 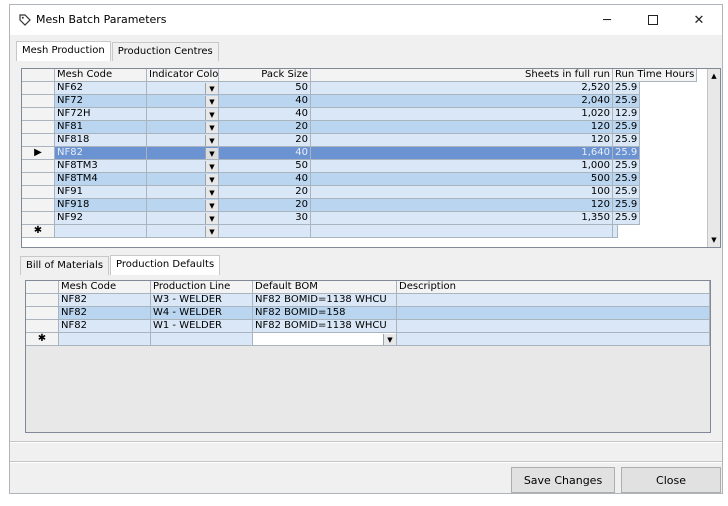 I want to click on column-mesh-code: Mesh Code, so click(x=105, y=287).